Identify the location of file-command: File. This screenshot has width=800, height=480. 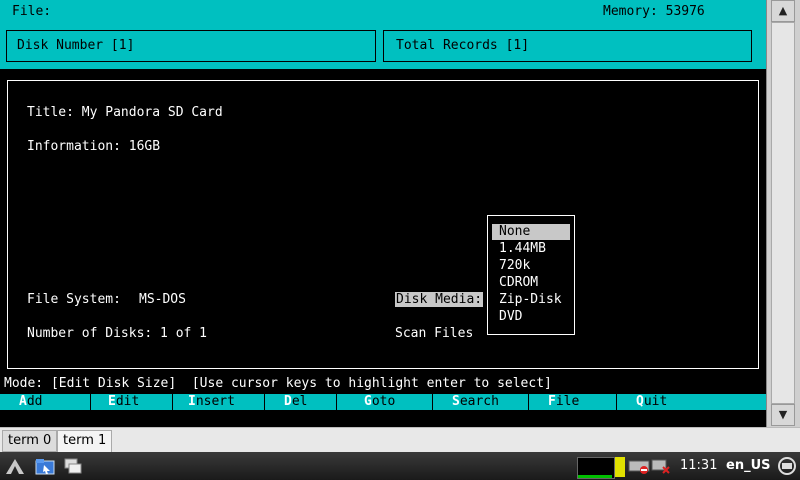
(572, 402).